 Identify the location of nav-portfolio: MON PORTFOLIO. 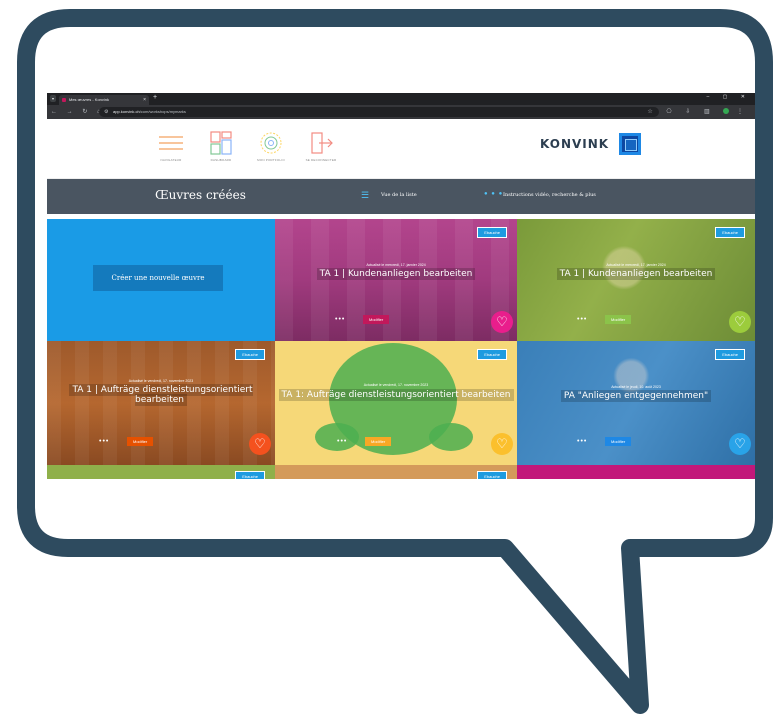
(271, 146).